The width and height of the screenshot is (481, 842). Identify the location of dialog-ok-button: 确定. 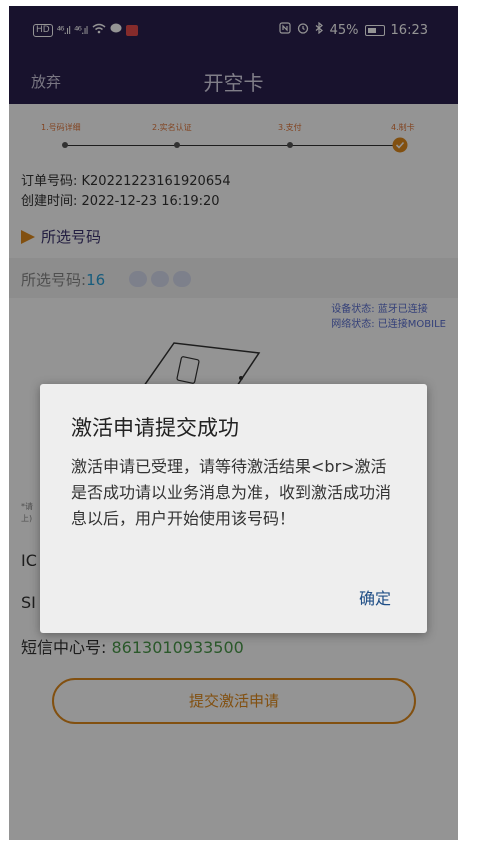
(375, 597).